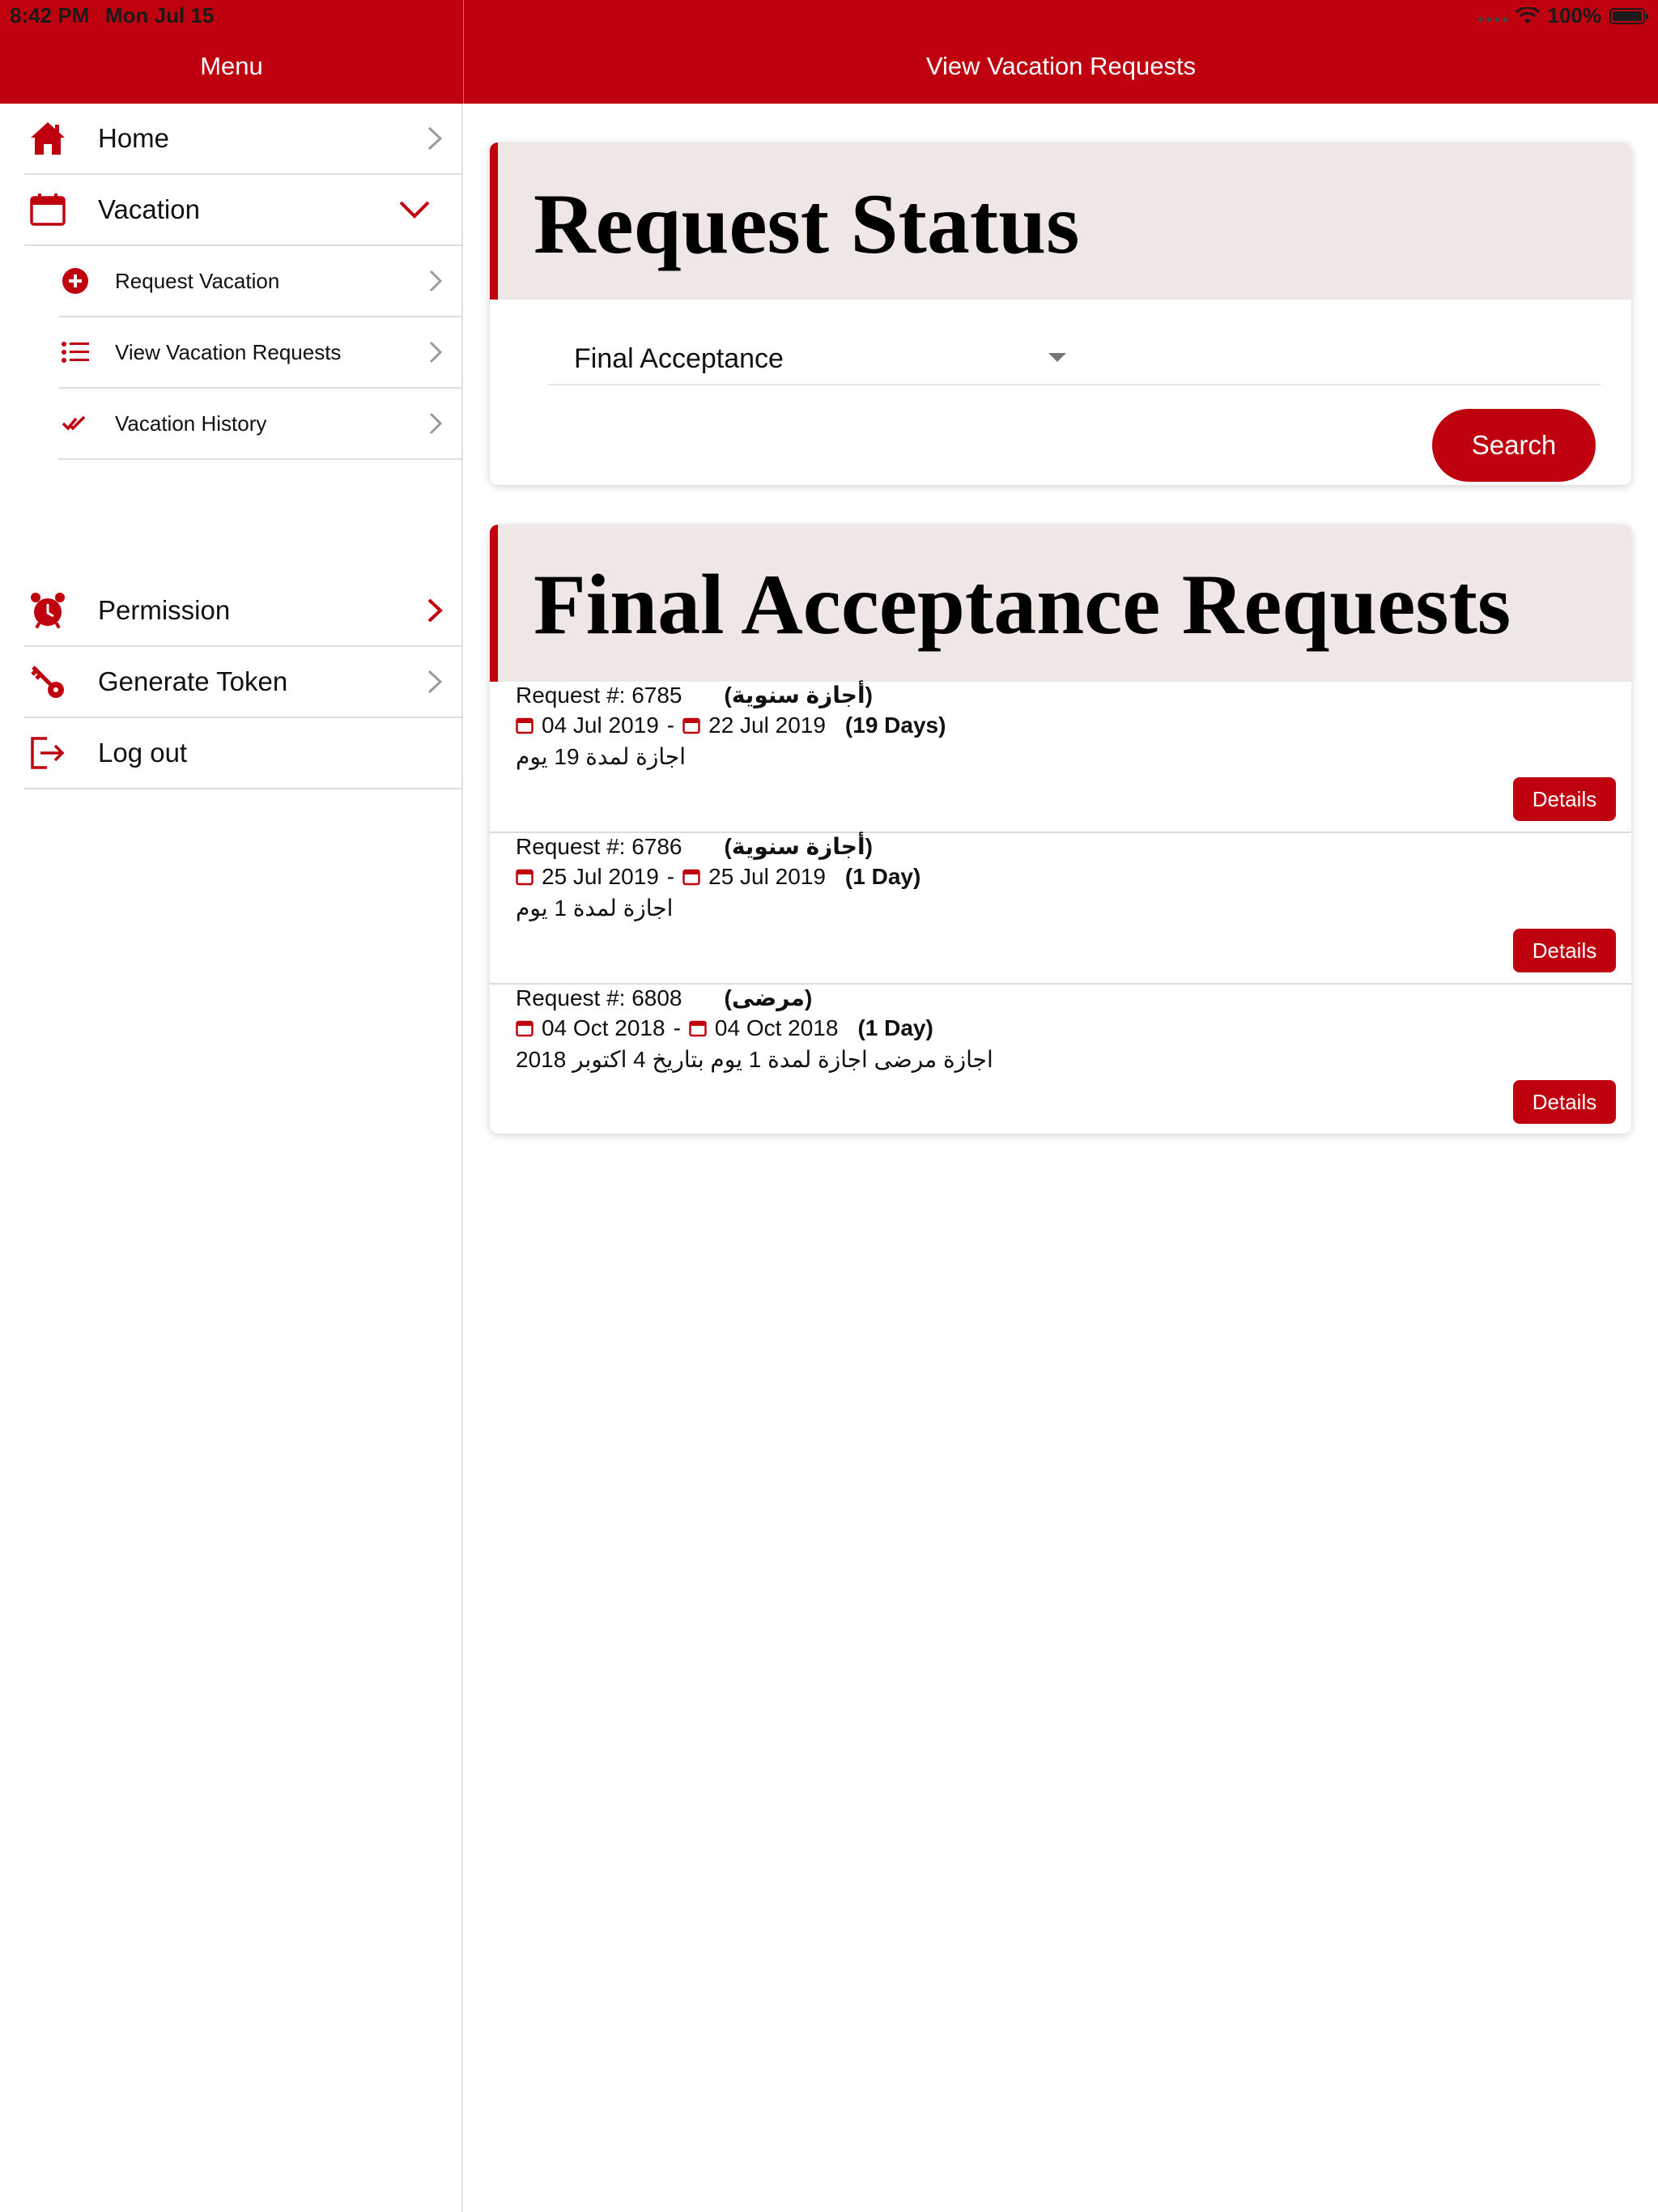 The height and width of the screenshot is (2212, 1658). I want to click on status-date: Mon Jul 15, so click(160, 16).